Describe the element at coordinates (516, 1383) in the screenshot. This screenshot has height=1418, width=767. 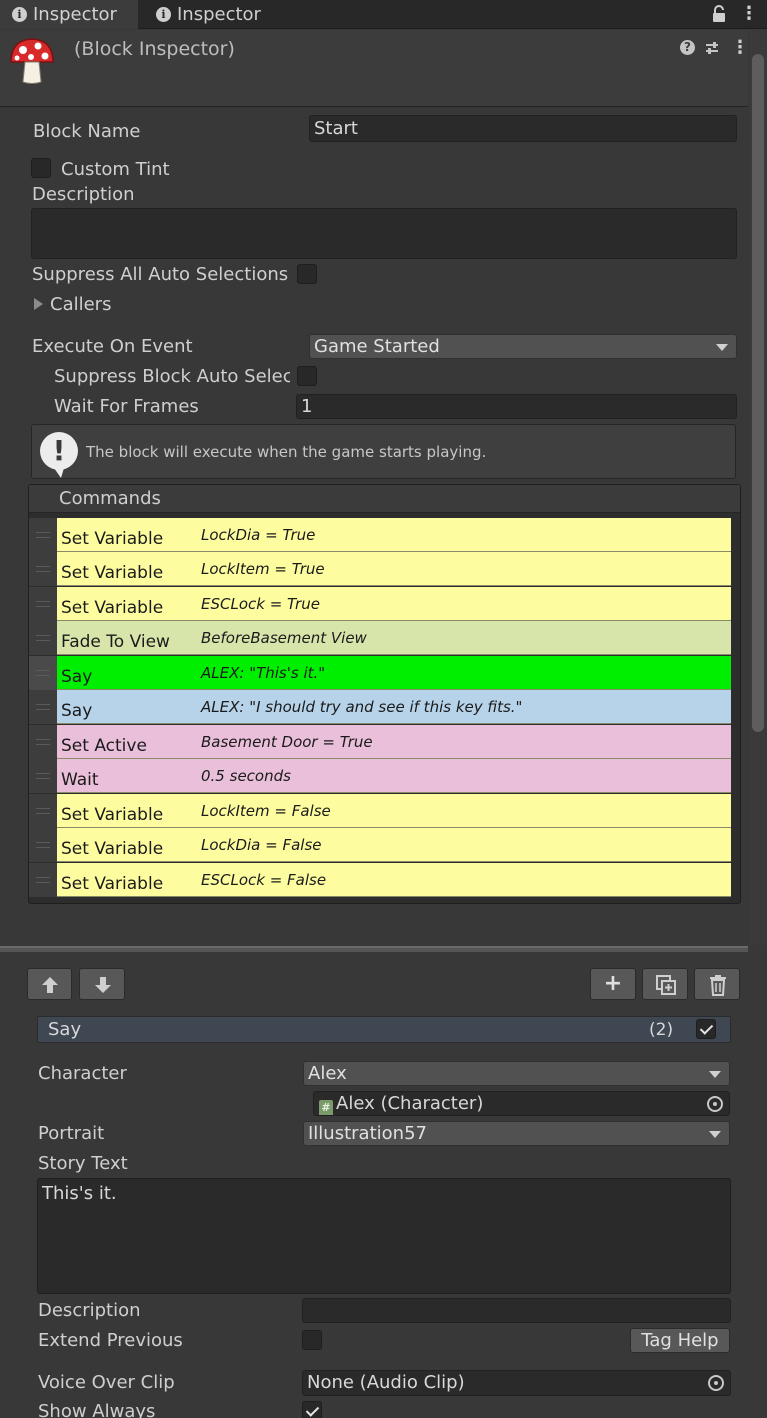
I see `voice-over-field: None (Audio Clip)` at that location.